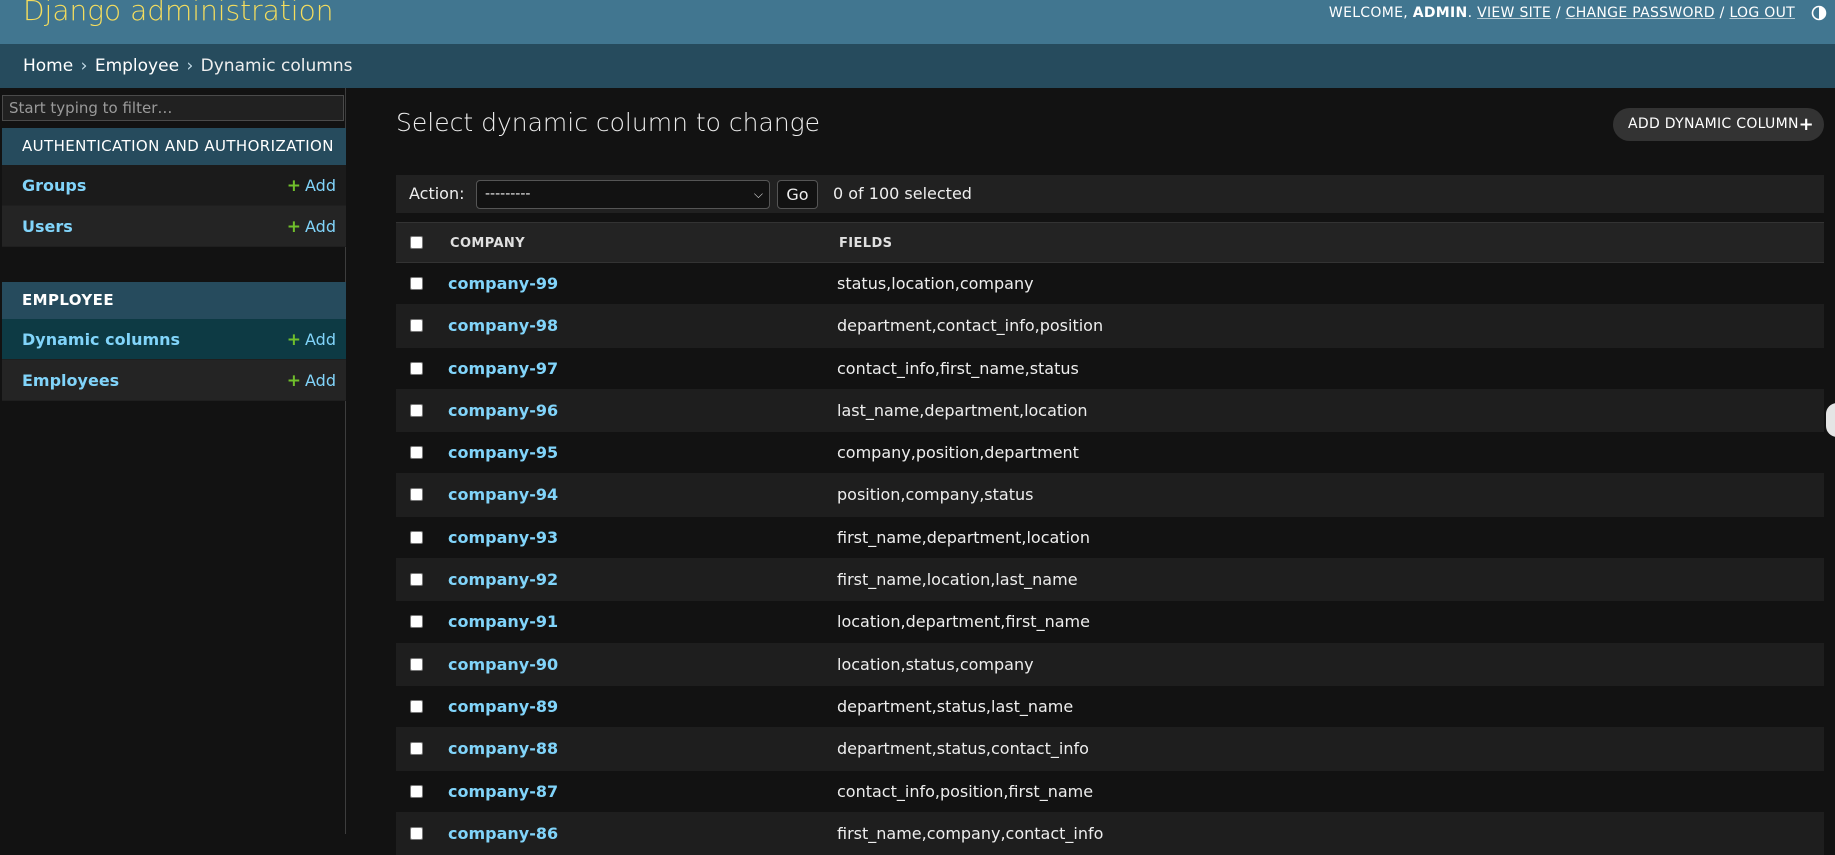 The height and width of the screenshot is (855, 1835). What do you see at coordinates (1110, 580) in the screenshot?
I see `table-row: company-92 first_name,location,last_name` at bounding box center [1110, 580].